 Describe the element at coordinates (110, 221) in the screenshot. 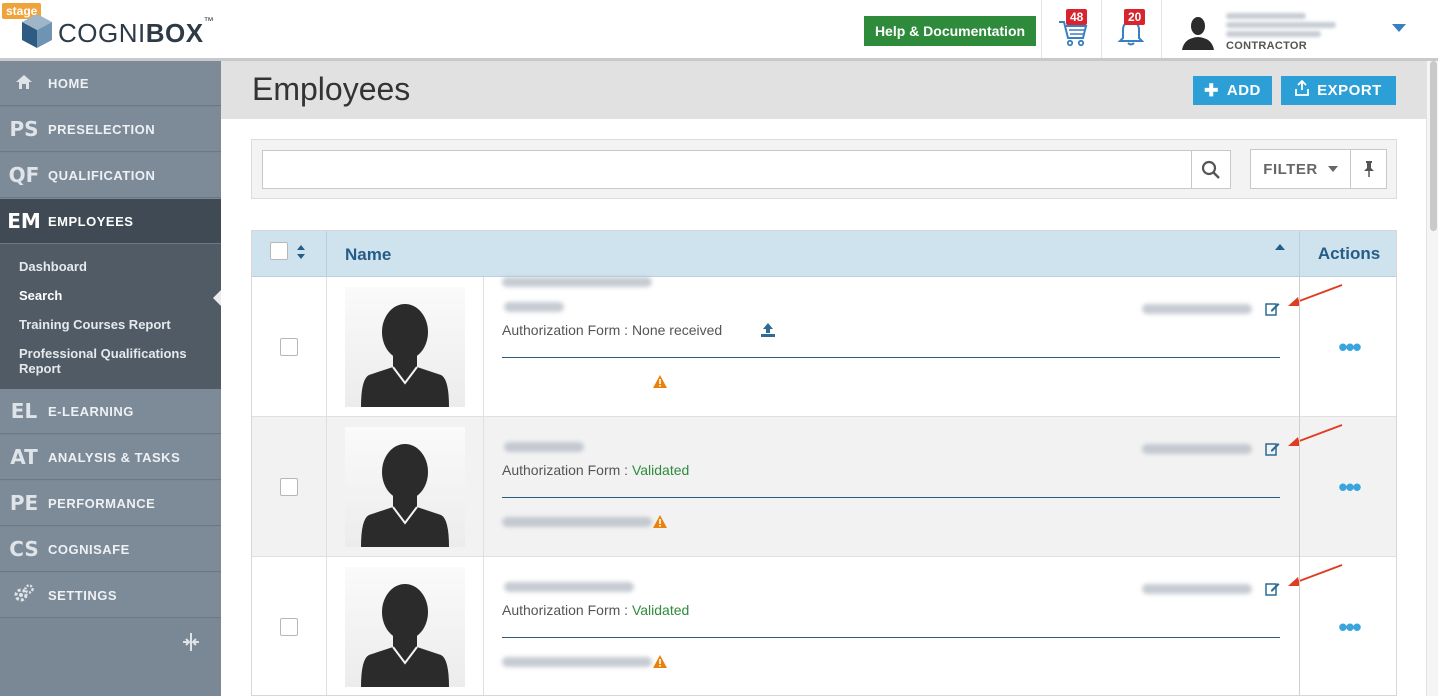

I see `sidebar-item-employees: EM EMPLOYEES` at that location.